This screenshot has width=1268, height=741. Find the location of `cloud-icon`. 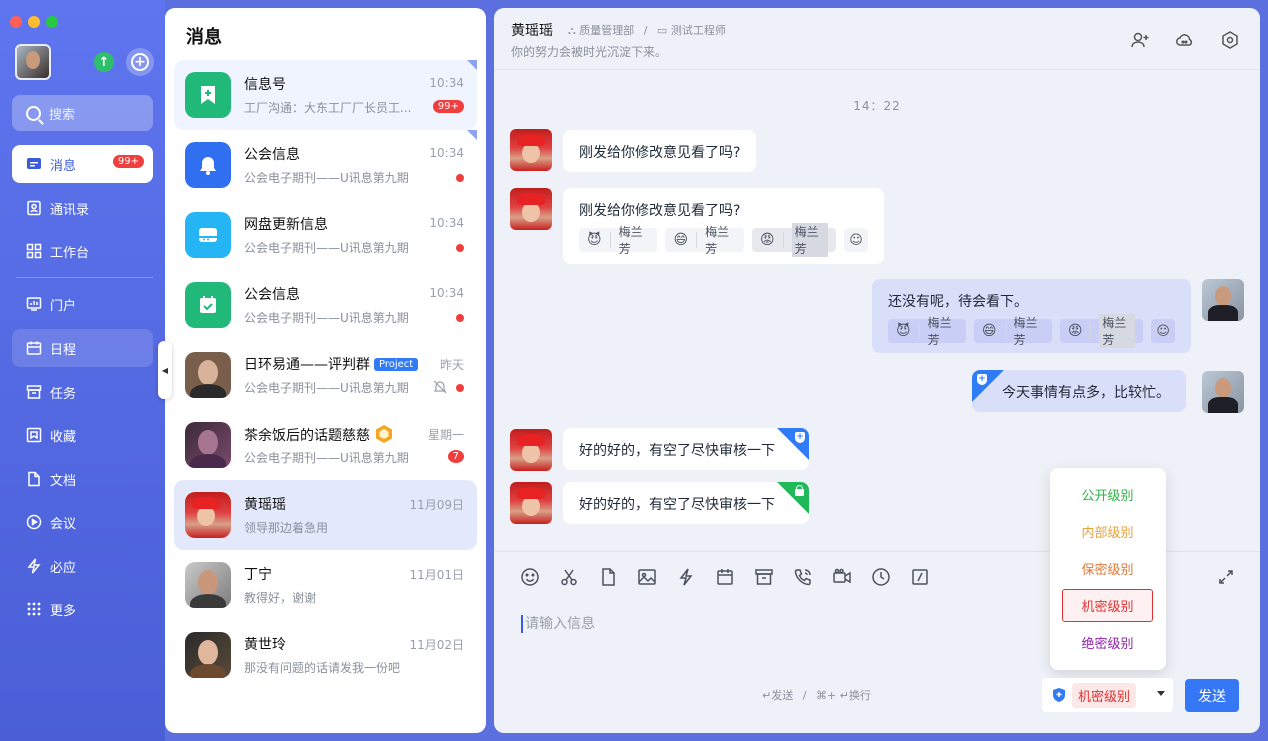

cloud-icon is located at coordinates (1185, 40).